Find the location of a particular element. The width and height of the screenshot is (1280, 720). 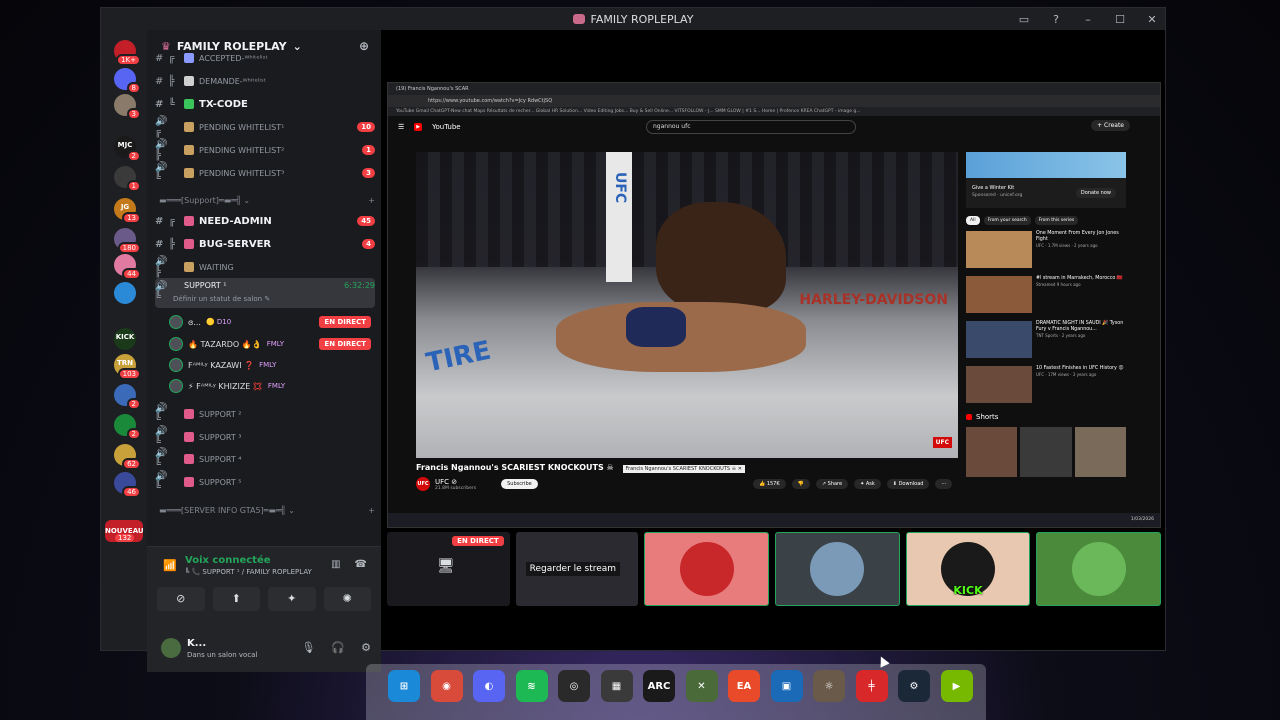

effects-icon: ✺ is located at coordinates (347, 599).